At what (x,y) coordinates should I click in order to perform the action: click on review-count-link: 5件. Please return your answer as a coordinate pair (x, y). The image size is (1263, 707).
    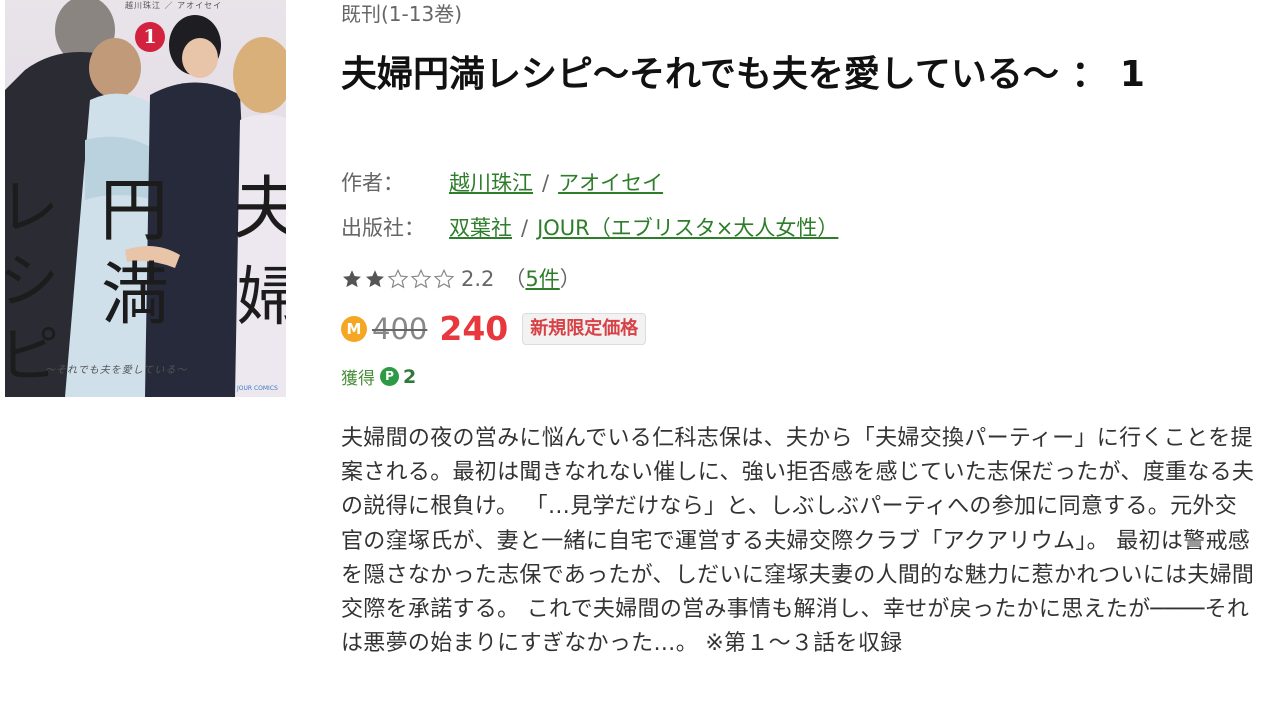
    Looking at the image, I should click on (542, 279).